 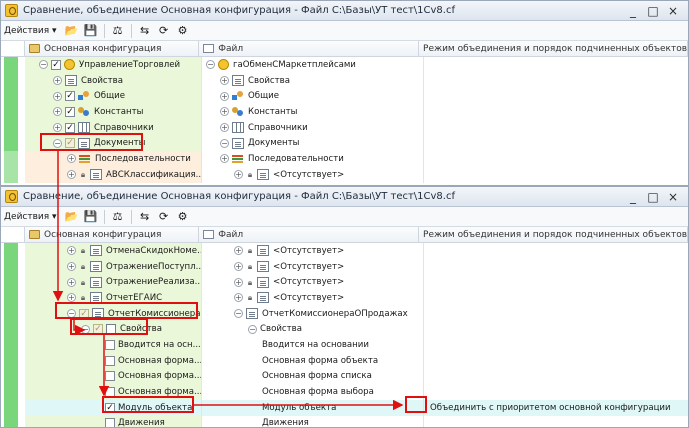 I want to click on gear-icon: ⚙, so click(x=425, y=408).